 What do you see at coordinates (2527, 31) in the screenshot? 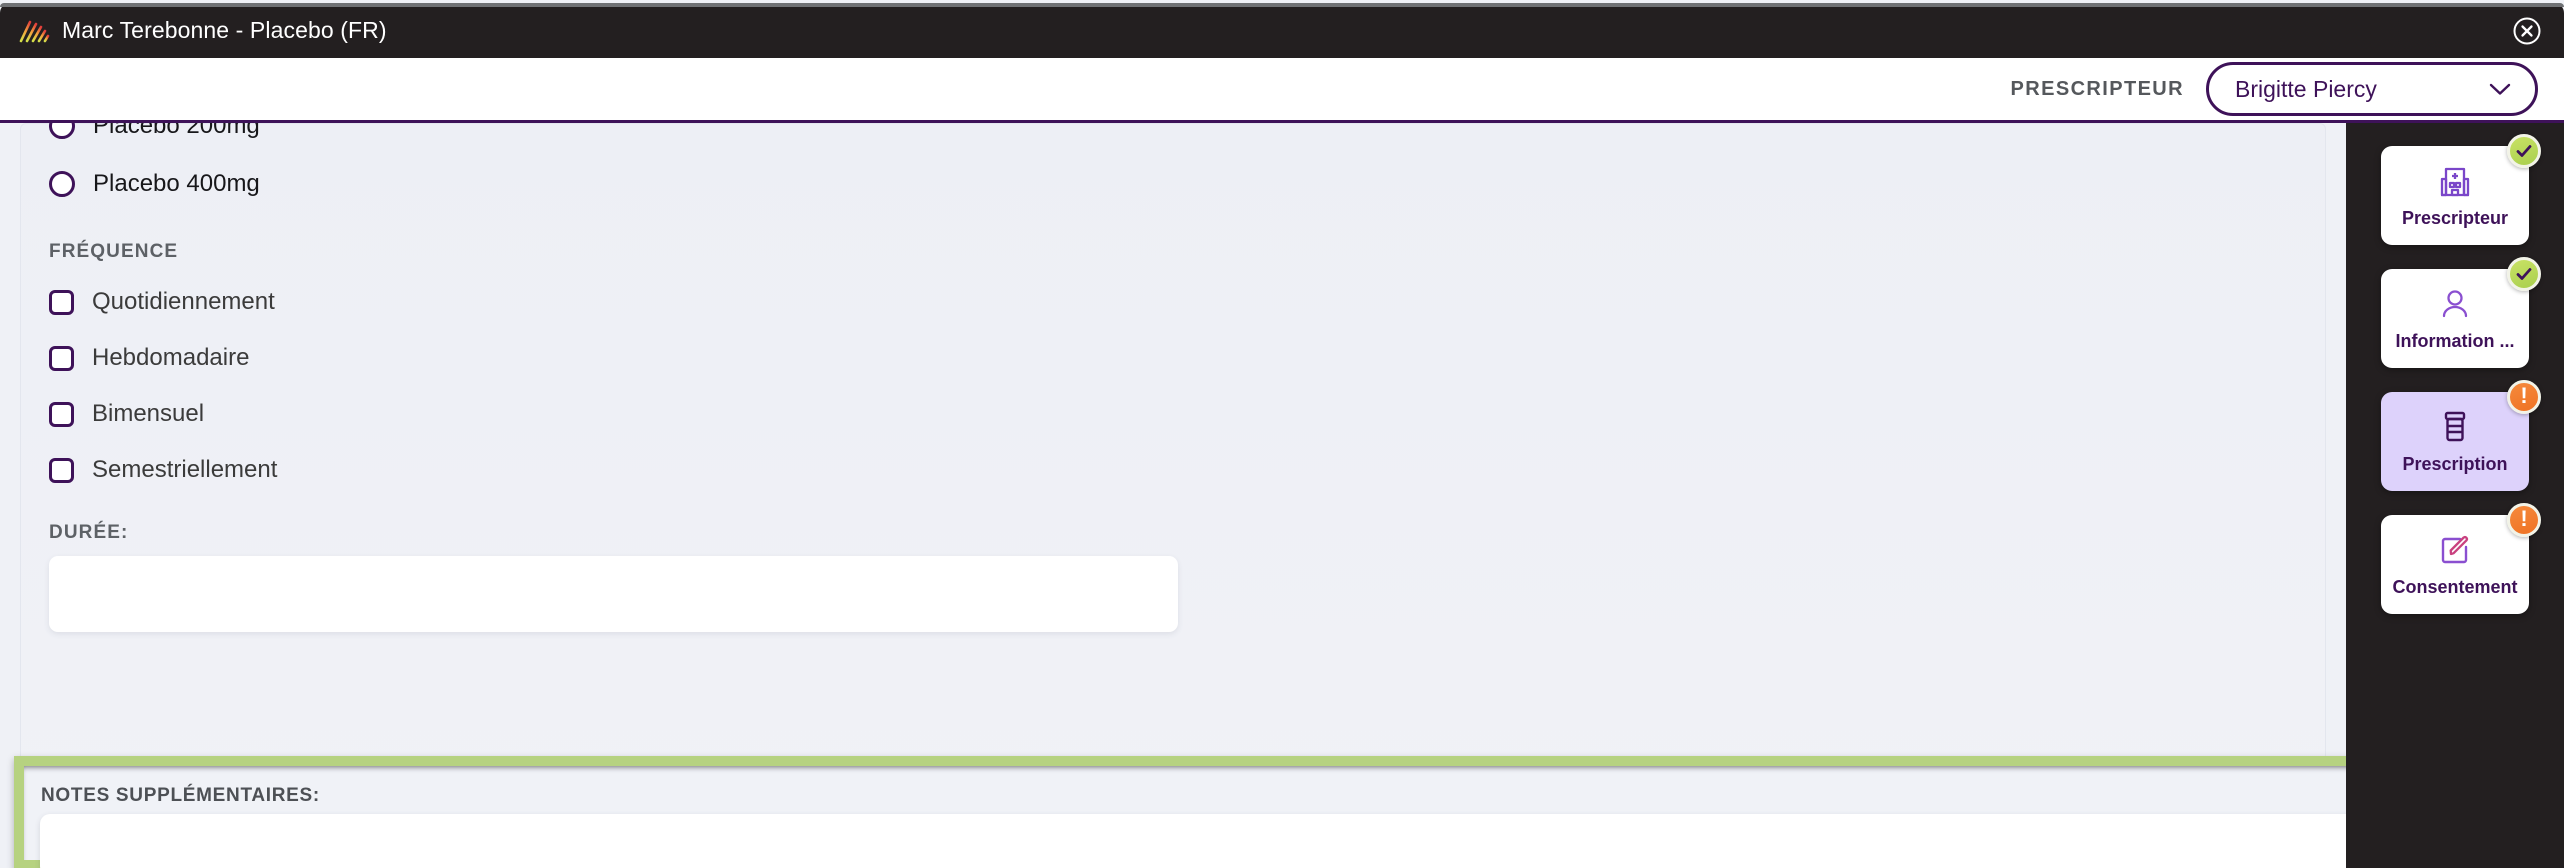
I see `close-icon` at bounding box center [2527, 31].